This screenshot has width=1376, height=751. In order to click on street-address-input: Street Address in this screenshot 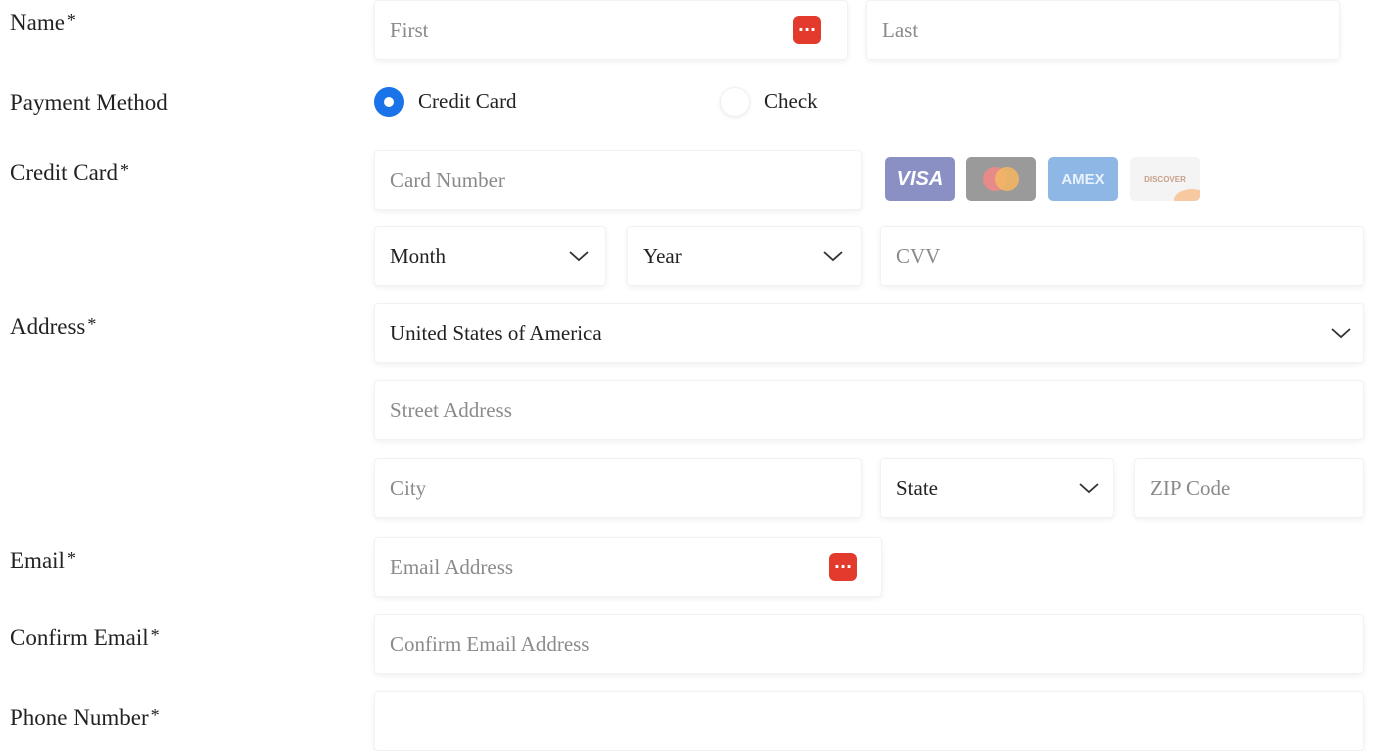, I will do `click(869, 410)`.